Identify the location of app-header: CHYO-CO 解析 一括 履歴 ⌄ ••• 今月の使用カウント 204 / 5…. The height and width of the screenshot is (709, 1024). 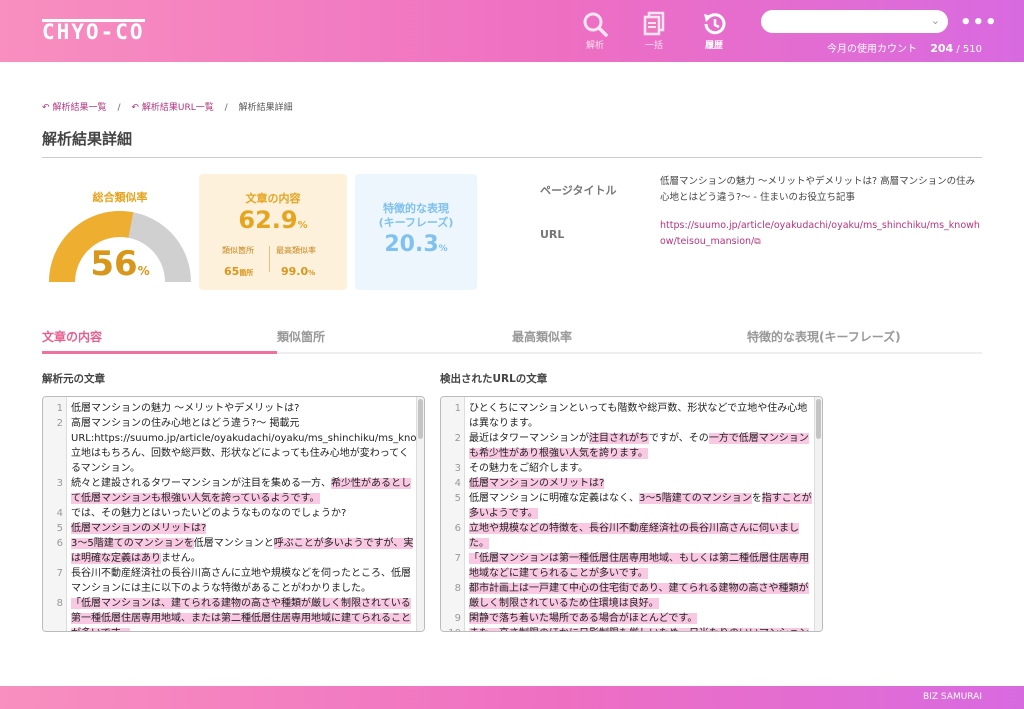
(512, 31).